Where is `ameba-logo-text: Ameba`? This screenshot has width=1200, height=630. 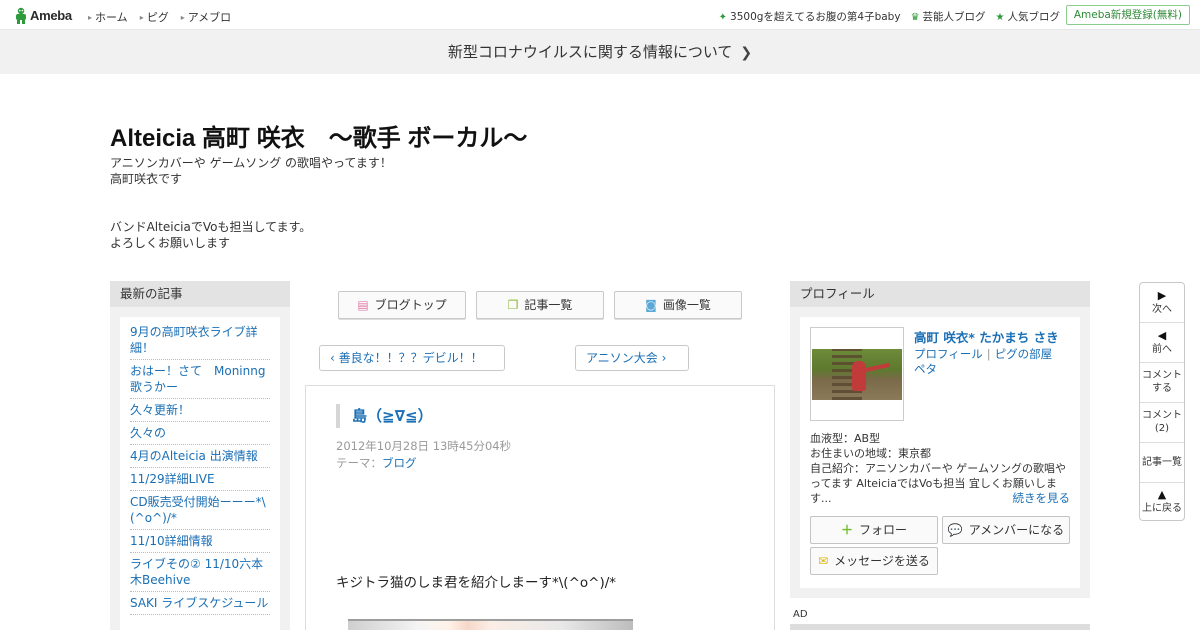 ameba-logo-text: Ameba is located at coordinates (51, 15).